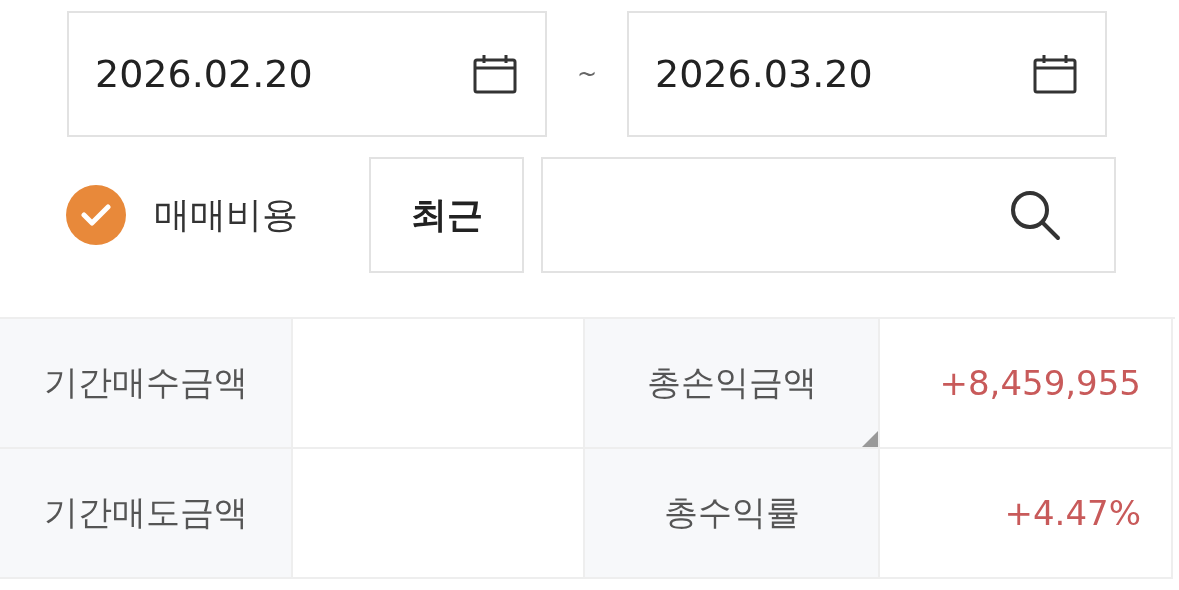 The height and width of the screenshot is (590, 1179). What do you see at coordinates (732, 384) in the screenshot?
I see `label-cell: 총손익금액` at bounding box center [732, 384].